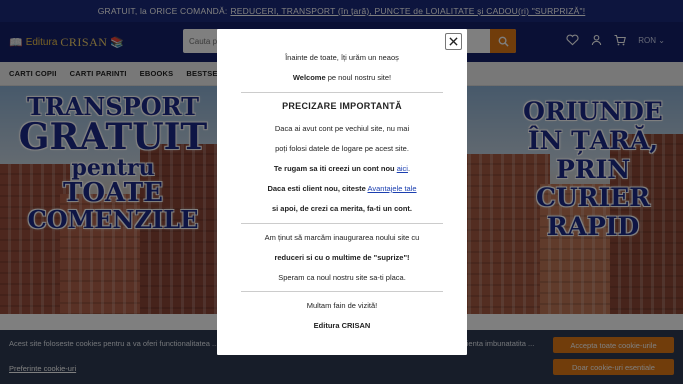  Describe the element at coordinates (309, 77) in the screenshot. I see `welcome-bold: Welcome` at that location.